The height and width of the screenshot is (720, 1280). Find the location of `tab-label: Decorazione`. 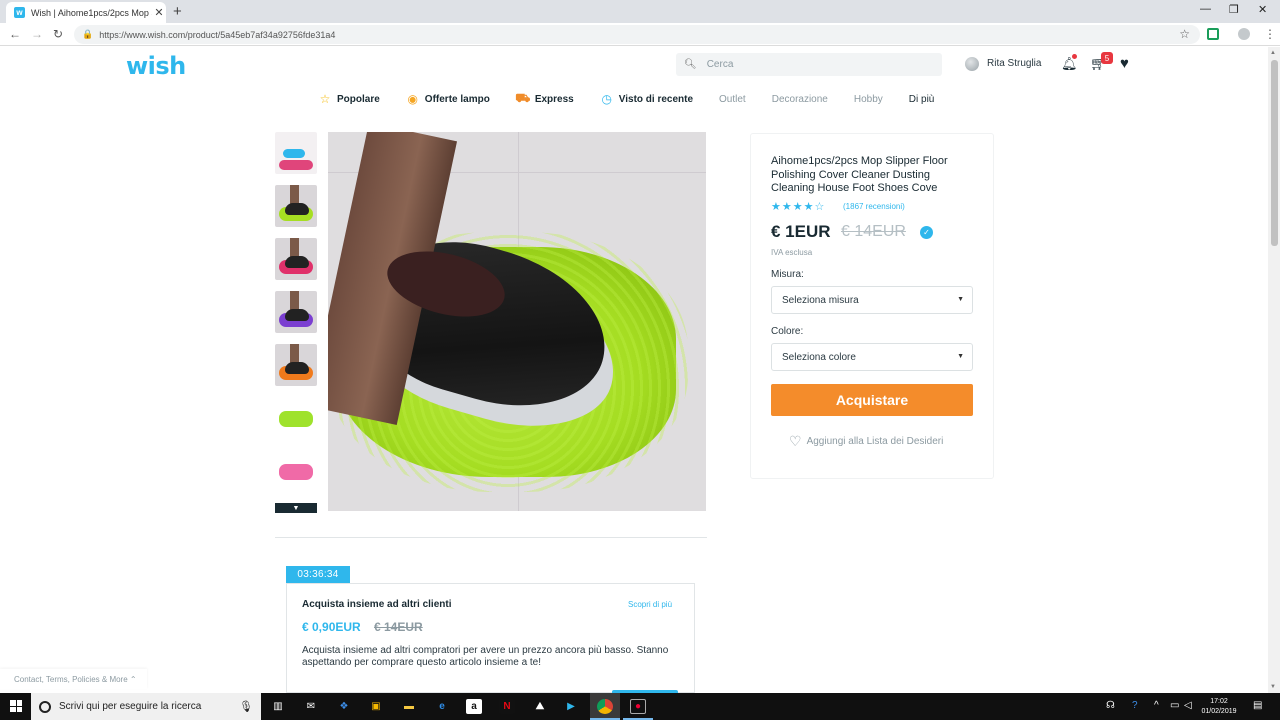

tab-label: Decorazione is located at coordinates (799, 99).